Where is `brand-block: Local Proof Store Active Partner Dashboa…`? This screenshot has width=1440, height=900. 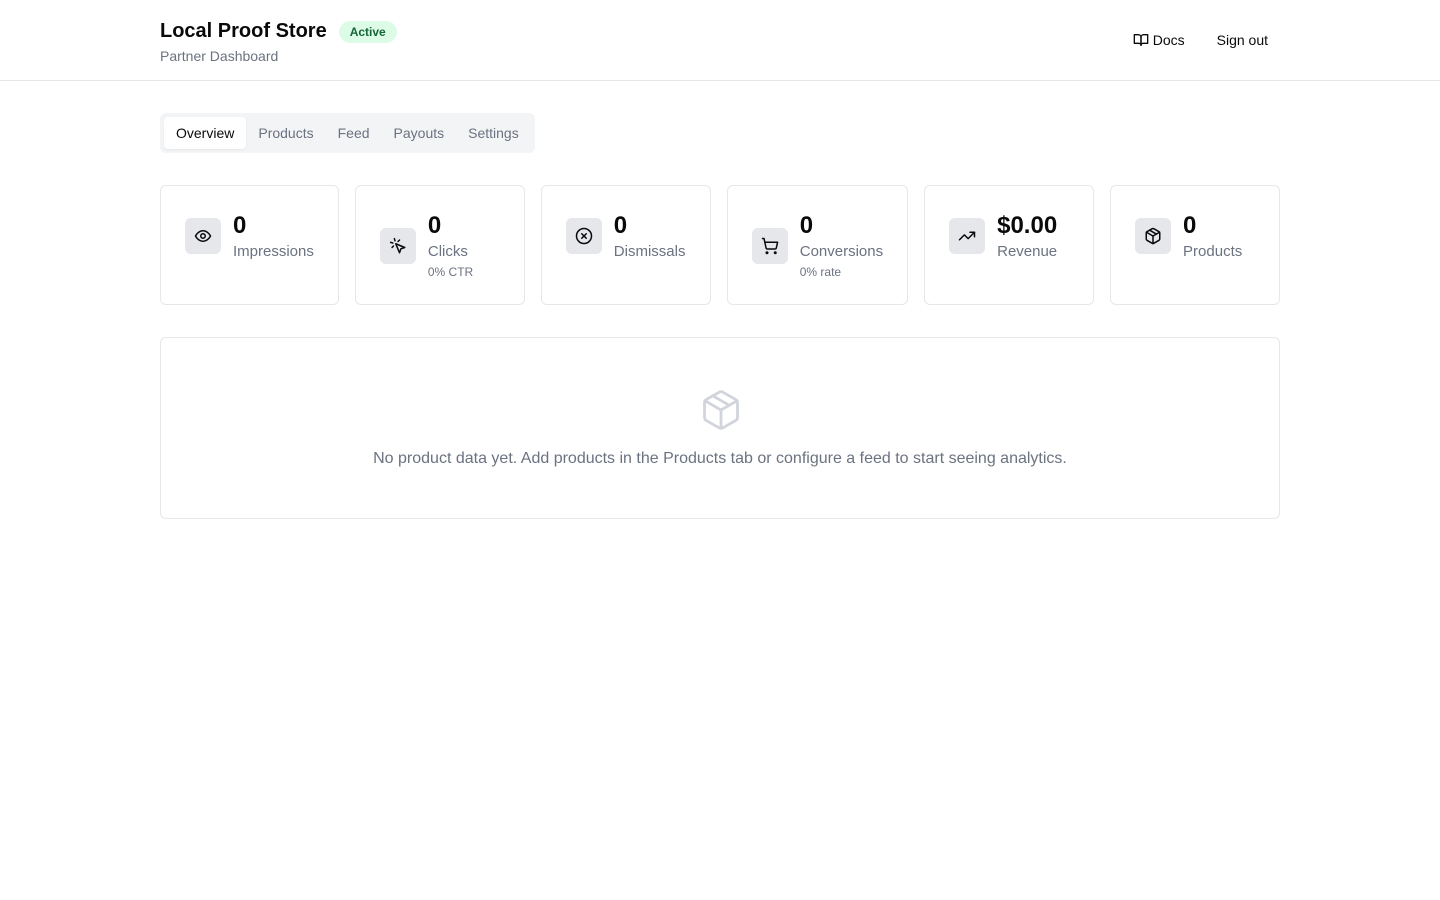 brand-block: Local Proof Store Active Partner Dashboa… is located at coordinates (278, 41).